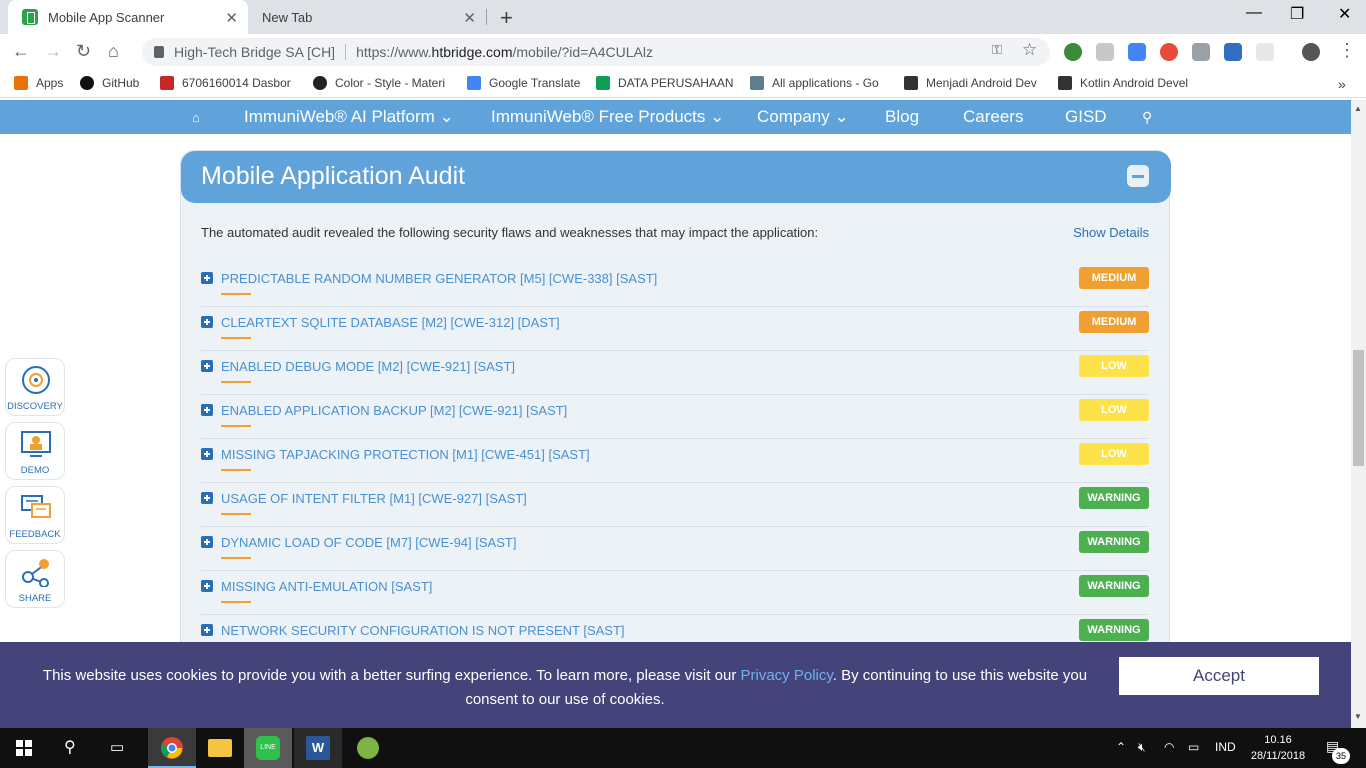 The width and height of the screenshot is (1366, 768). What do you see at coordinates (675, 593) in the screenshot?
I see `finding-row: MISSING ANTI-EMULATION [SAST] WARNING` at bounding box center [675, 593].